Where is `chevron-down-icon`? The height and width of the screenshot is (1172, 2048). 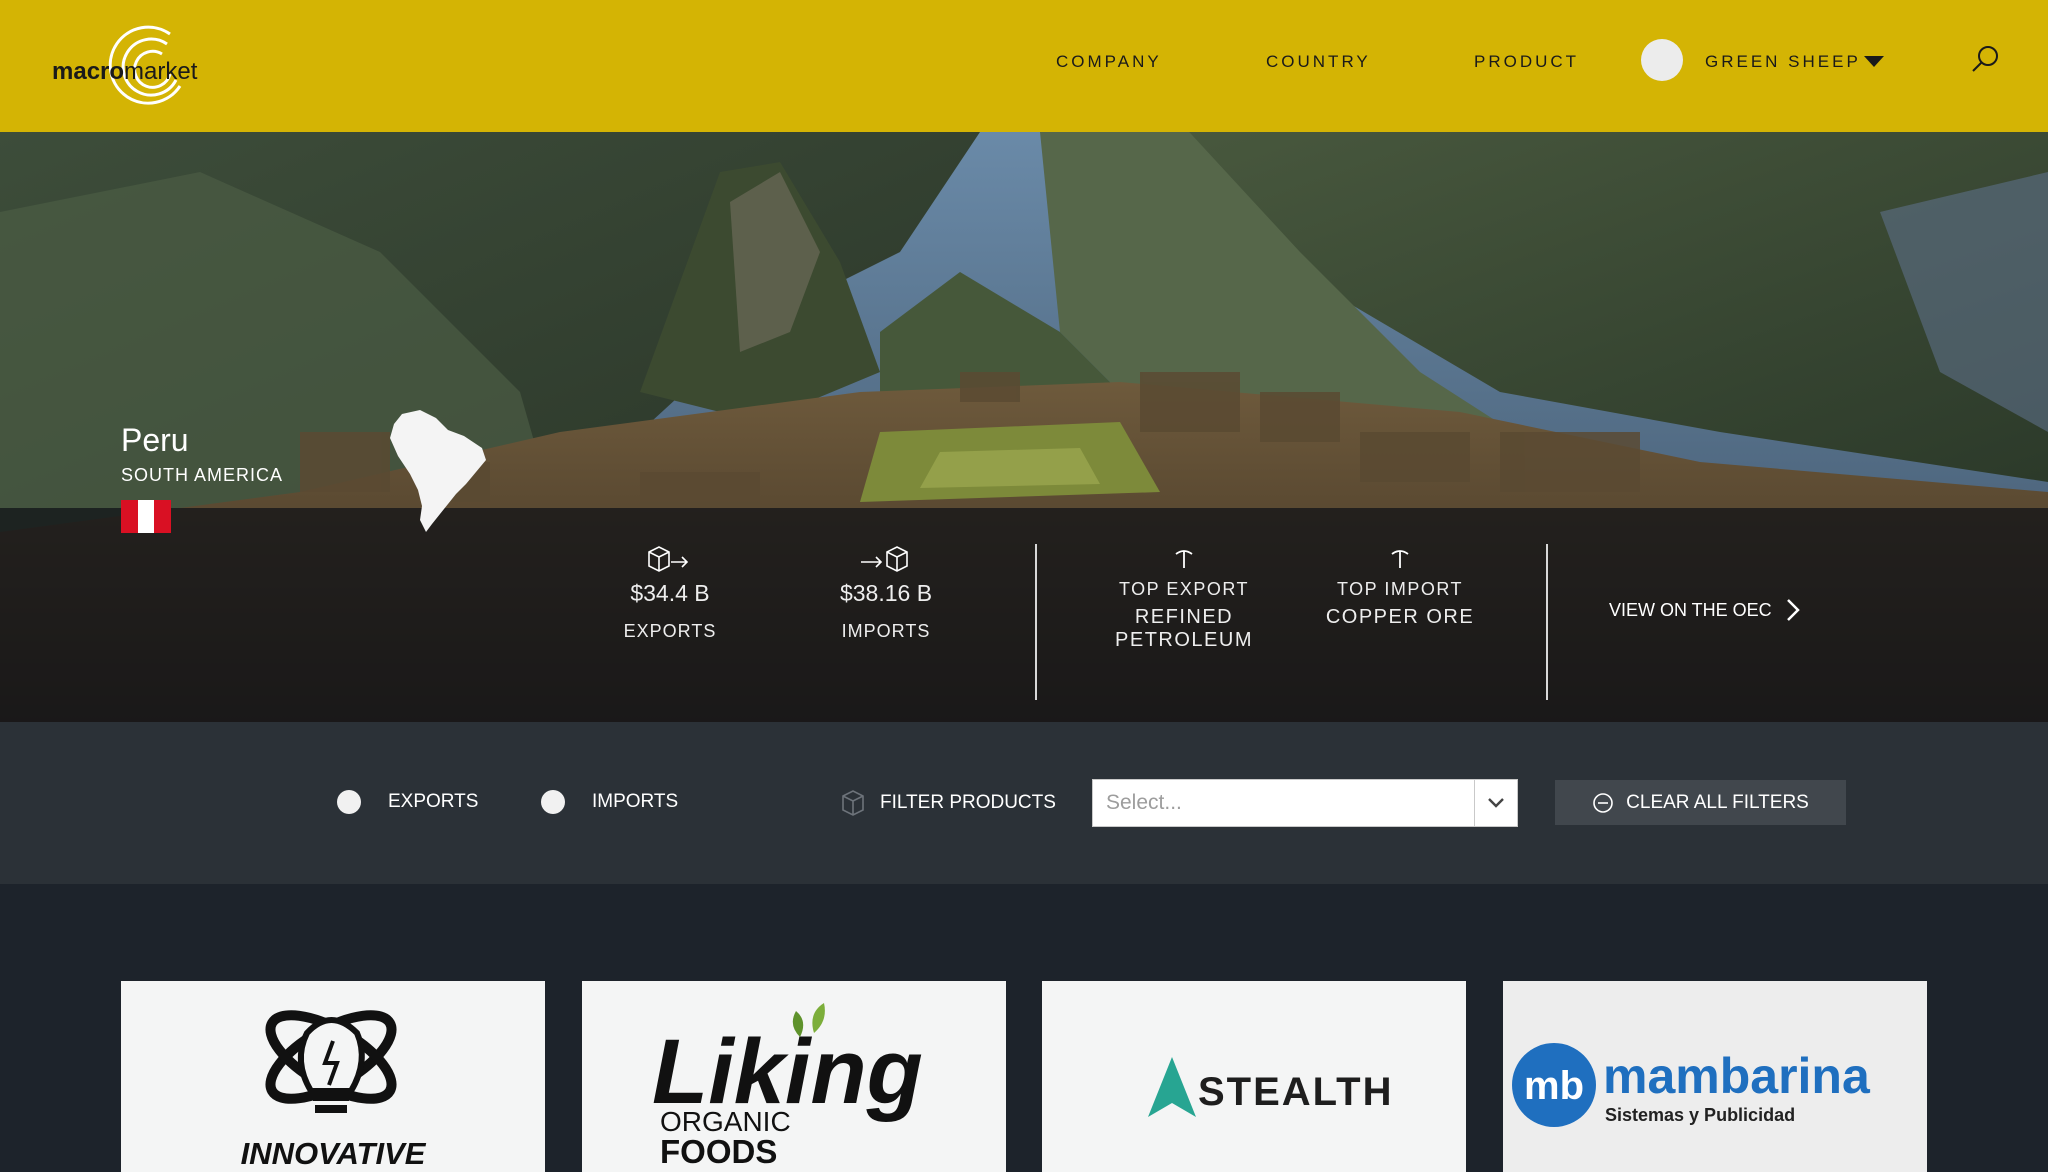 chevron-down-icon is located at coordinates (1496, 803).